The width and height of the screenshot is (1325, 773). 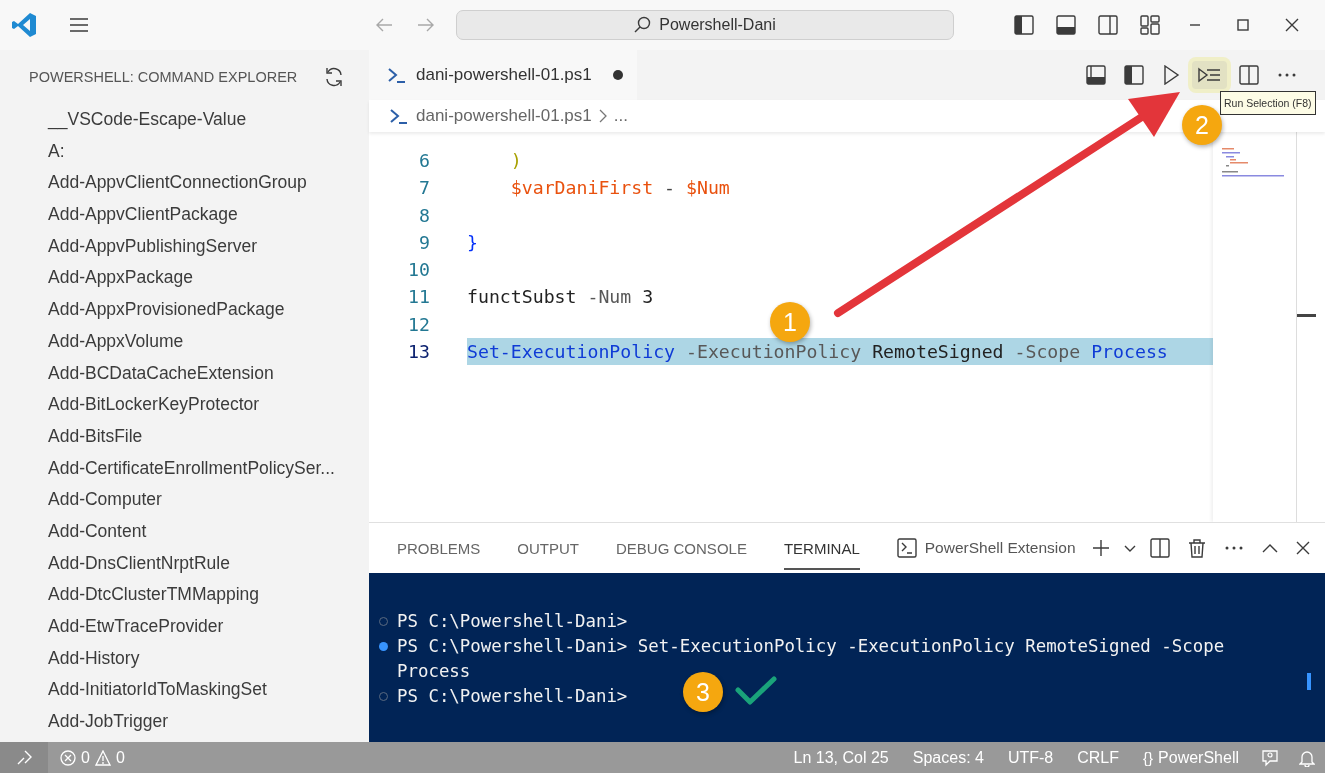 I want to click on terminal-name: PowerShell Extension, so click(x=1000, y=548).